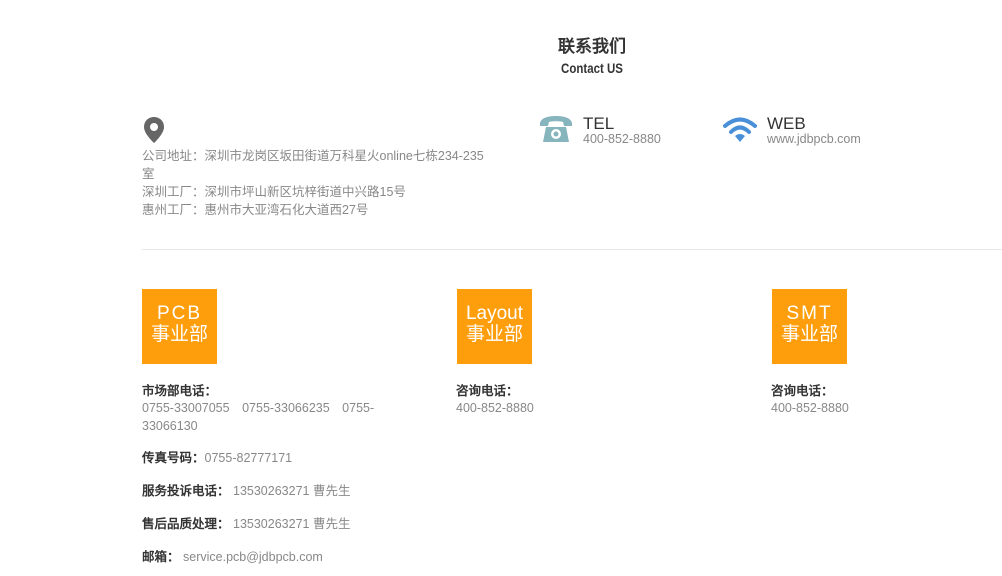 Image resolution: width=1002 pixels, height=576 pixels. I want to click on page-title: 联系我们, so click(592, 46).